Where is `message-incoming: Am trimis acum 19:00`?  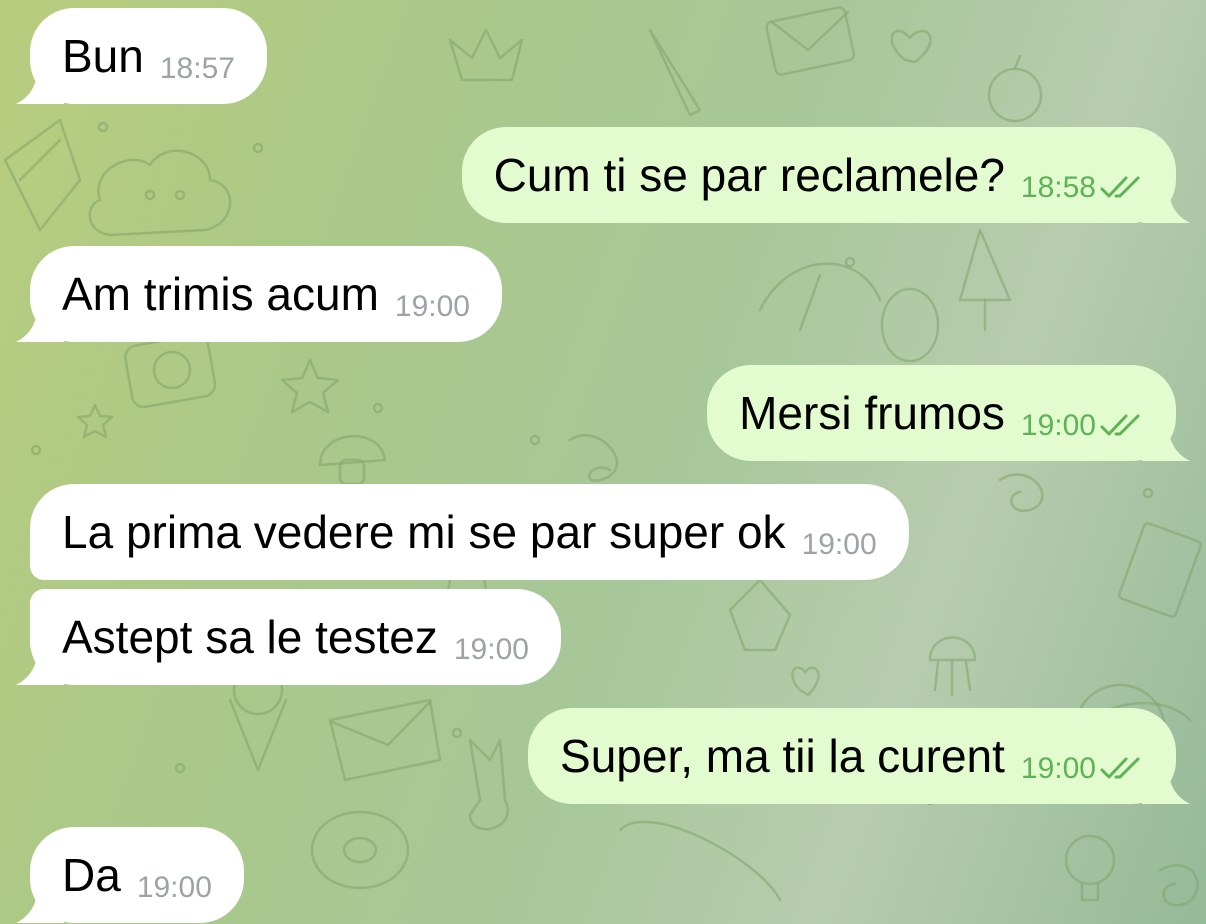
message-incoming: Am trimis acum 19:00 is located at coordinates (259, 294).